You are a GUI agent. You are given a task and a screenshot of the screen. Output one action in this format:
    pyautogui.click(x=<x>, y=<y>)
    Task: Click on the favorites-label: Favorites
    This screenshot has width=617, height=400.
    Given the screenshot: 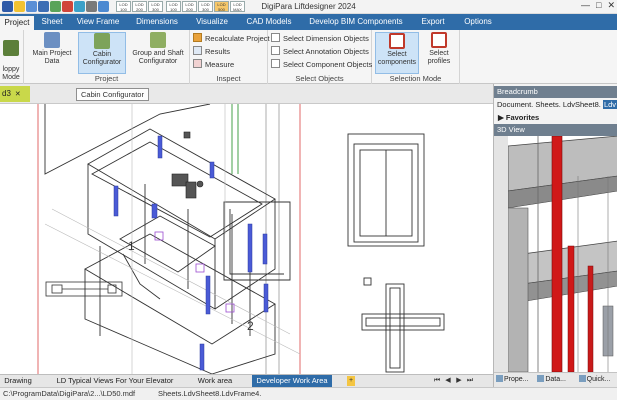 What is the action you would take?
    pyautogui.click(x=522, y=117)
    